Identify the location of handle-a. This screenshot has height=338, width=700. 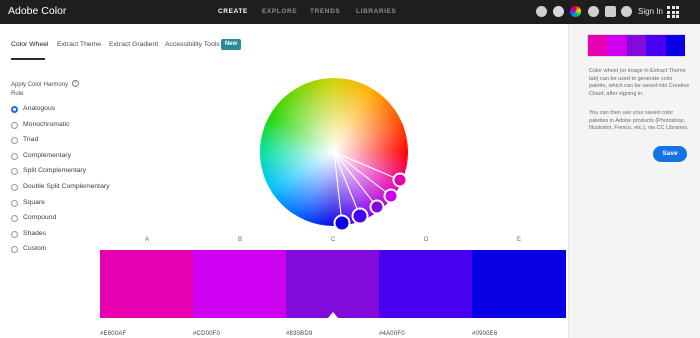
(400, 180).